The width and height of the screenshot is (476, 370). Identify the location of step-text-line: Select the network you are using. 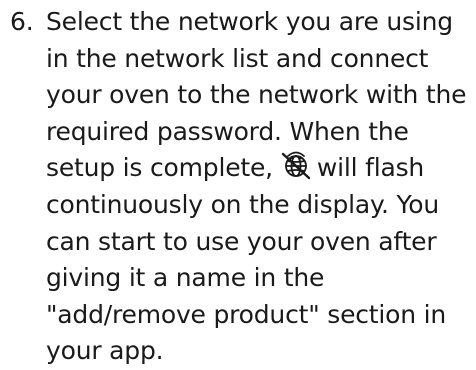
(249, 21).